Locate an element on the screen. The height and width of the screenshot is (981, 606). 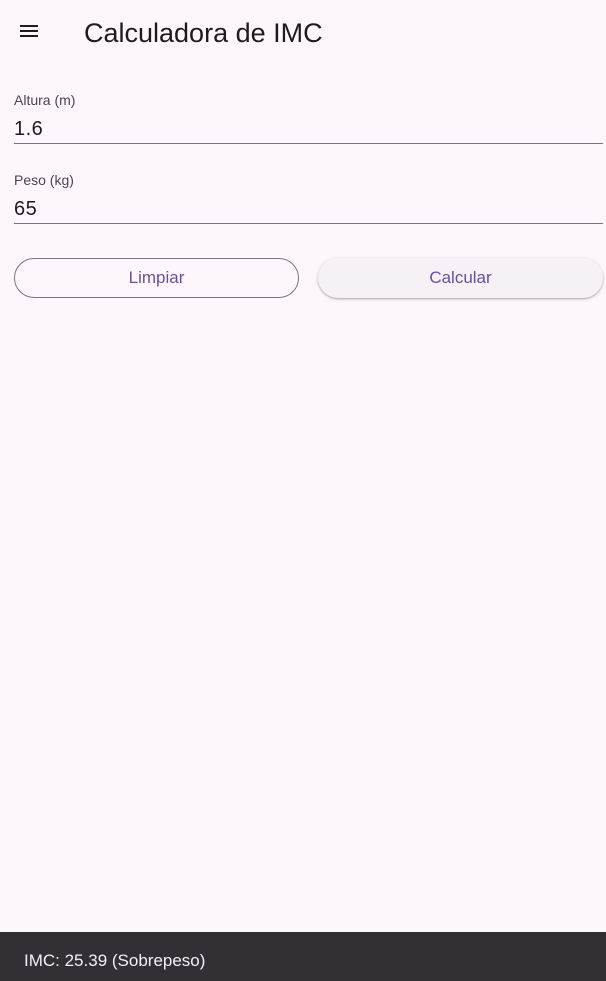
height-label: Altura (m) is located at coordinates (45, 100).